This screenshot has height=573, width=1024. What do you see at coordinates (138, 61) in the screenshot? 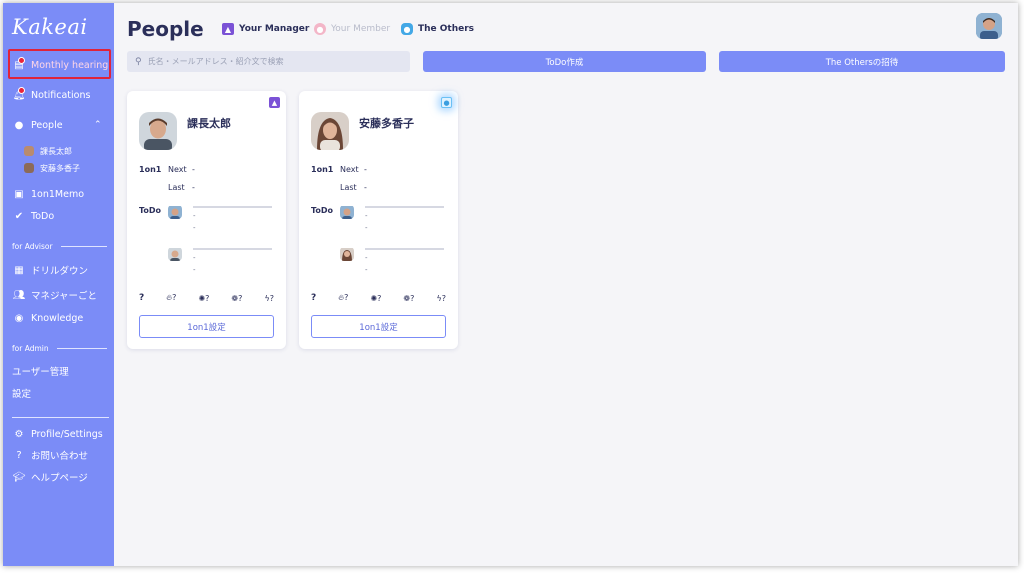
I see `search-icon: ⚲` at bounding box center [138, 61].